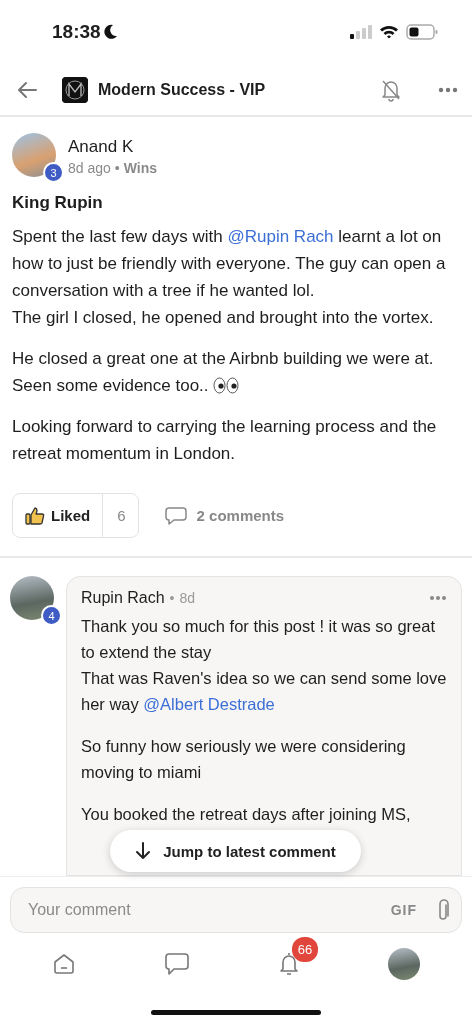 This screenshot has height=1024, width=472. I want to click on mention-link: @Albert Destrade, so click(209, 704).